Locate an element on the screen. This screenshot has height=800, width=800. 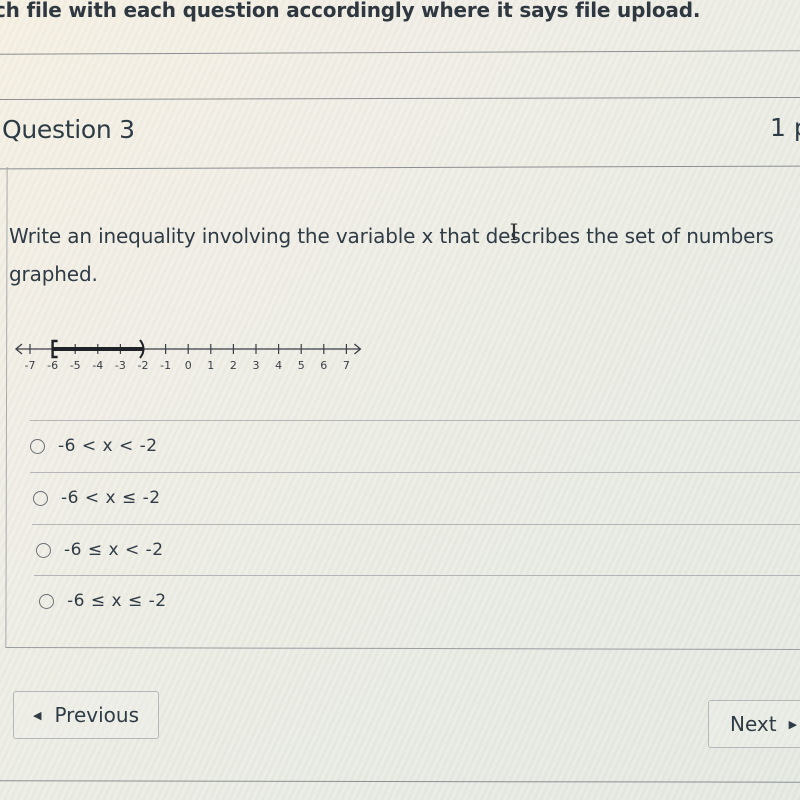
answer-option-4: -6 ≤ x ≤ -2 is located at coordinates (103, 601).